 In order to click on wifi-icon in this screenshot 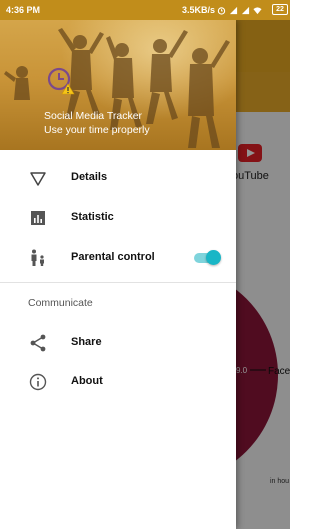, I will do `click(257, 10)`.